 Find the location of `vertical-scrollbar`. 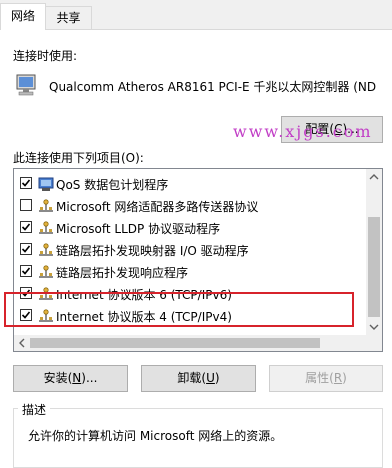

vertical-scrollbar is located at coordinates (374, 252).